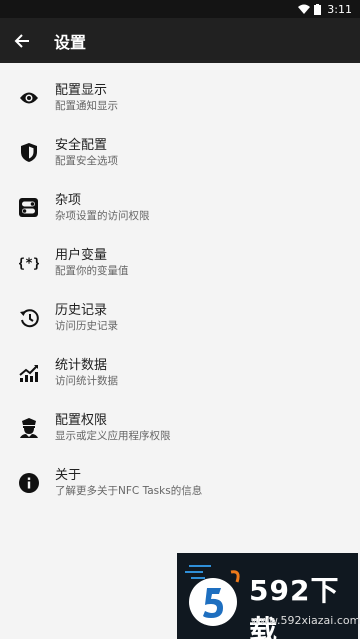 The image size is (360, 639). What do you see at coordinates (180, 372) in the screenshot?
I see `settings-item-stats: 统计数据 访问统计数据` at bounding box center [180, 372].